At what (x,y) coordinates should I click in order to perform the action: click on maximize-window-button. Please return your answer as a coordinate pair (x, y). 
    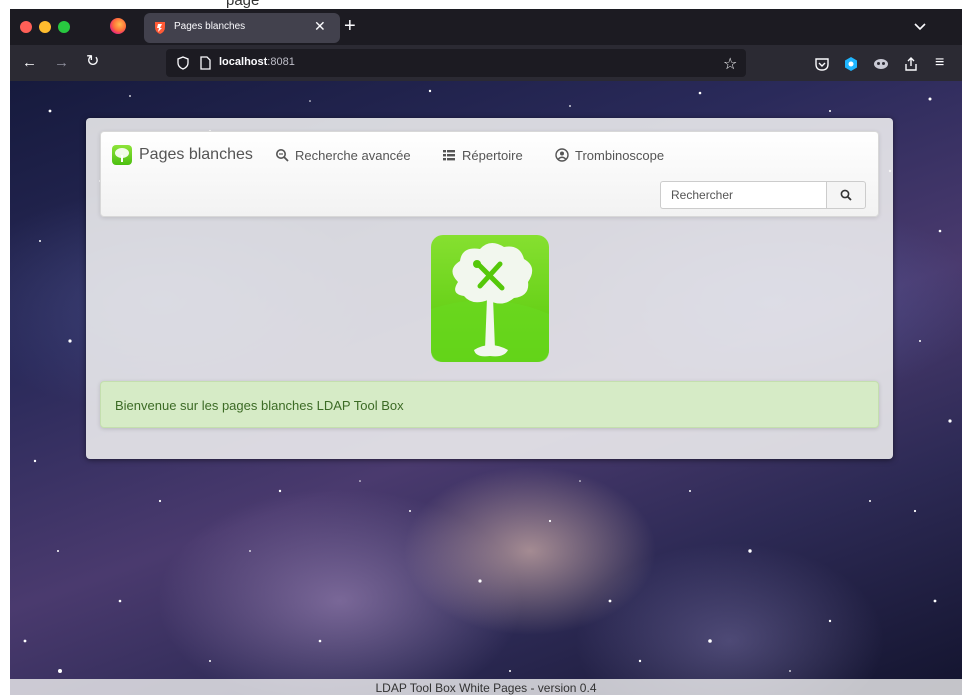
    Looking at the image, I should click on (64, 27).